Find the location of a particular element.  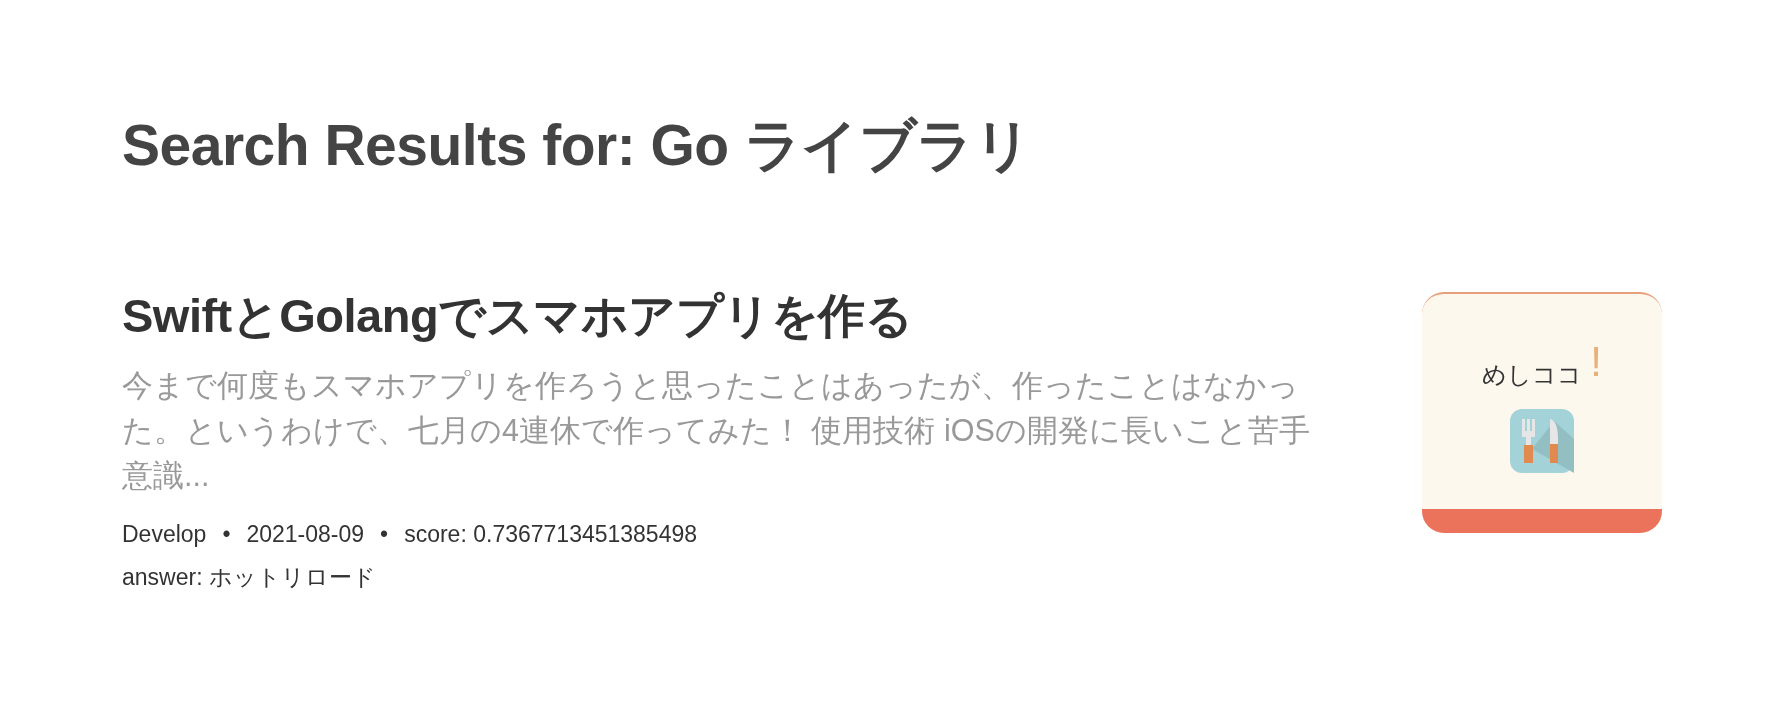

page-heading: Search Results for: Go ライブラリ is located at coordinates (577, 145).